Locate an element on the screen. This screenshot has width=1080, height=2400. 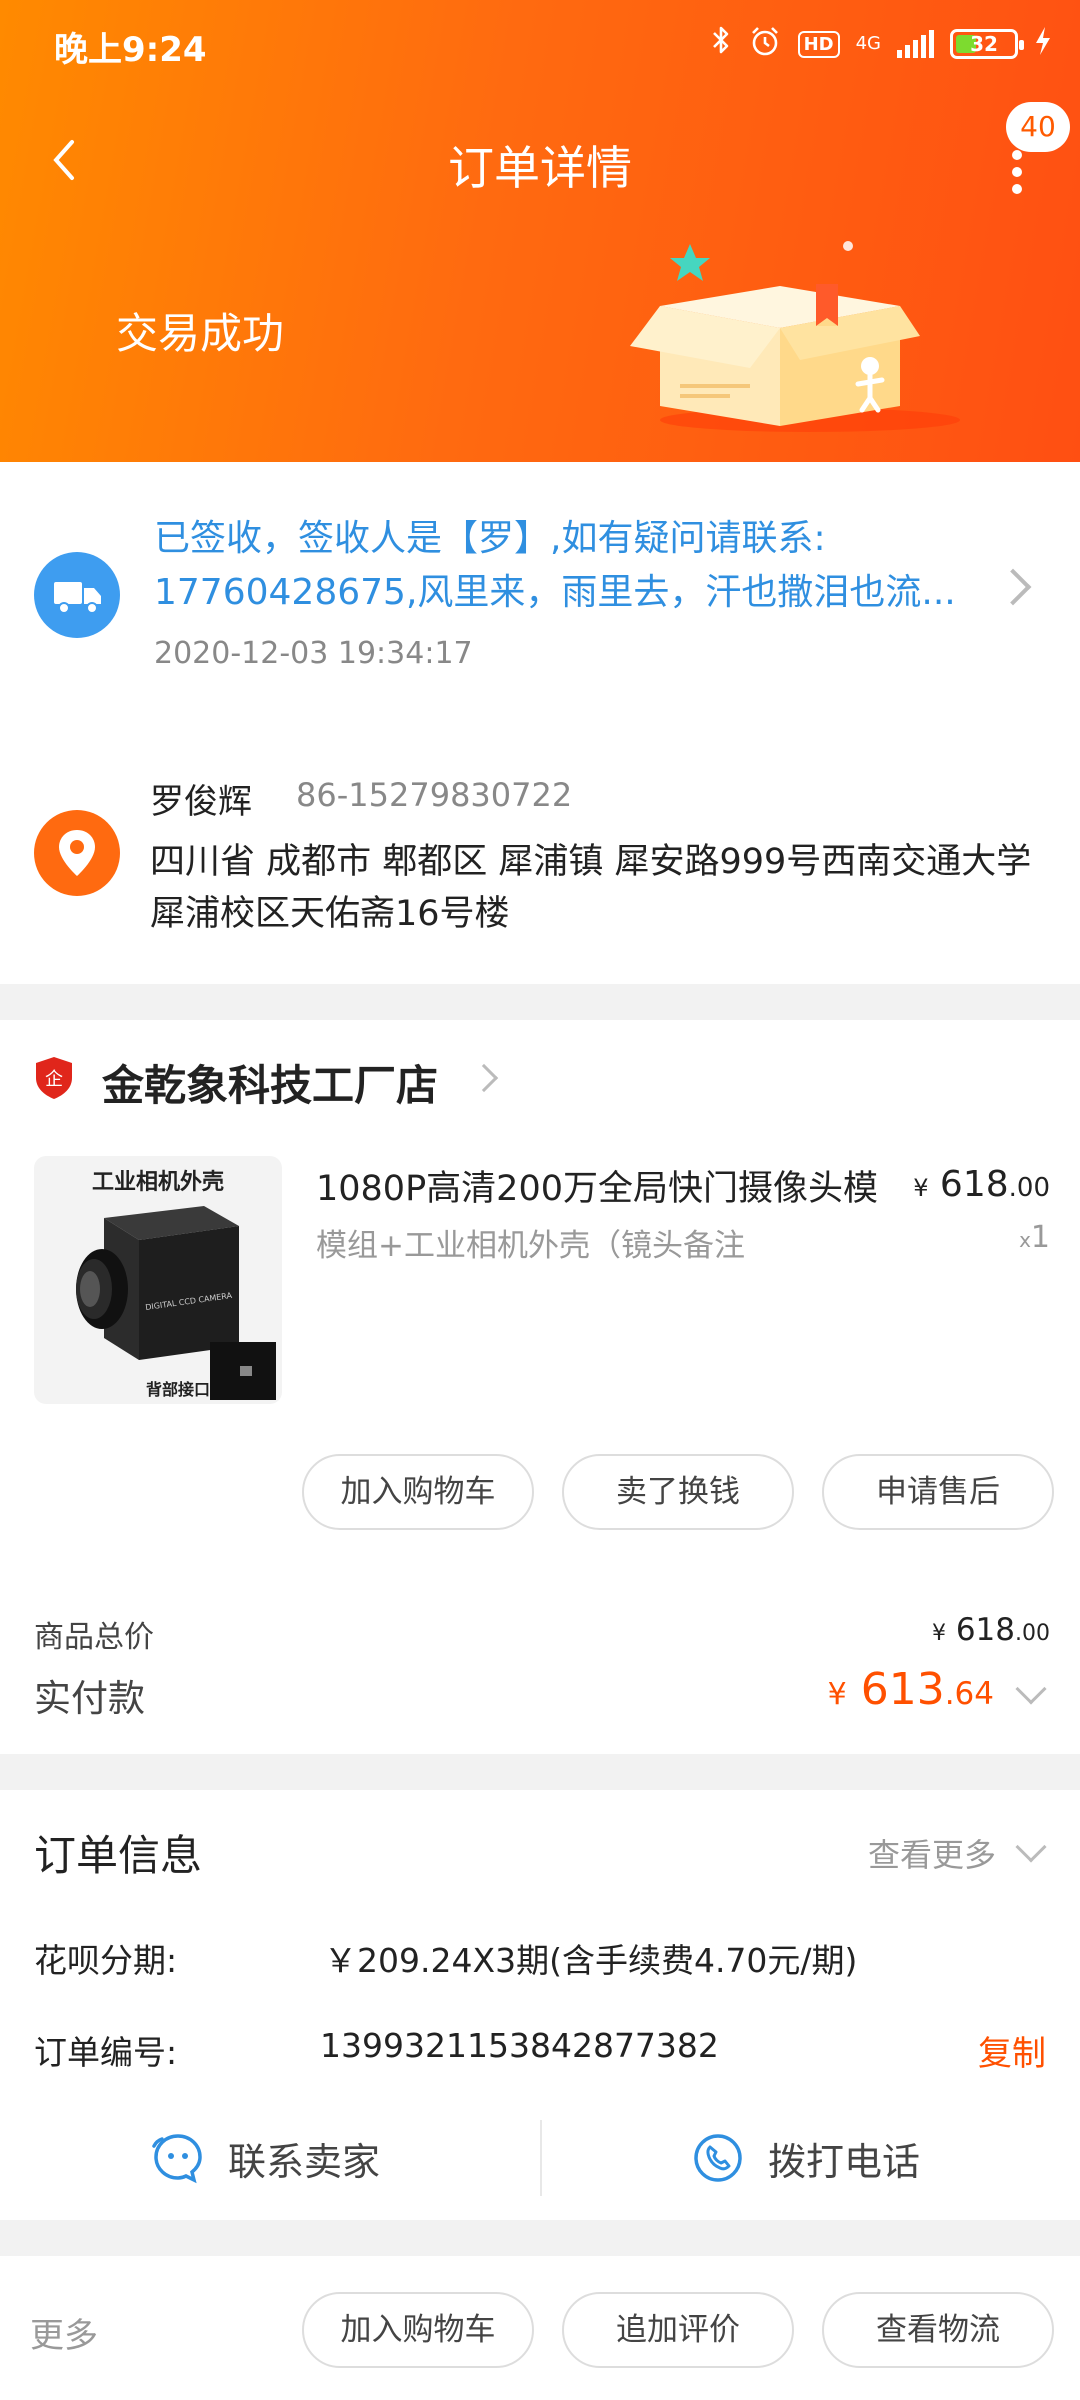
signal-icon is located at coordinates (915, 44).